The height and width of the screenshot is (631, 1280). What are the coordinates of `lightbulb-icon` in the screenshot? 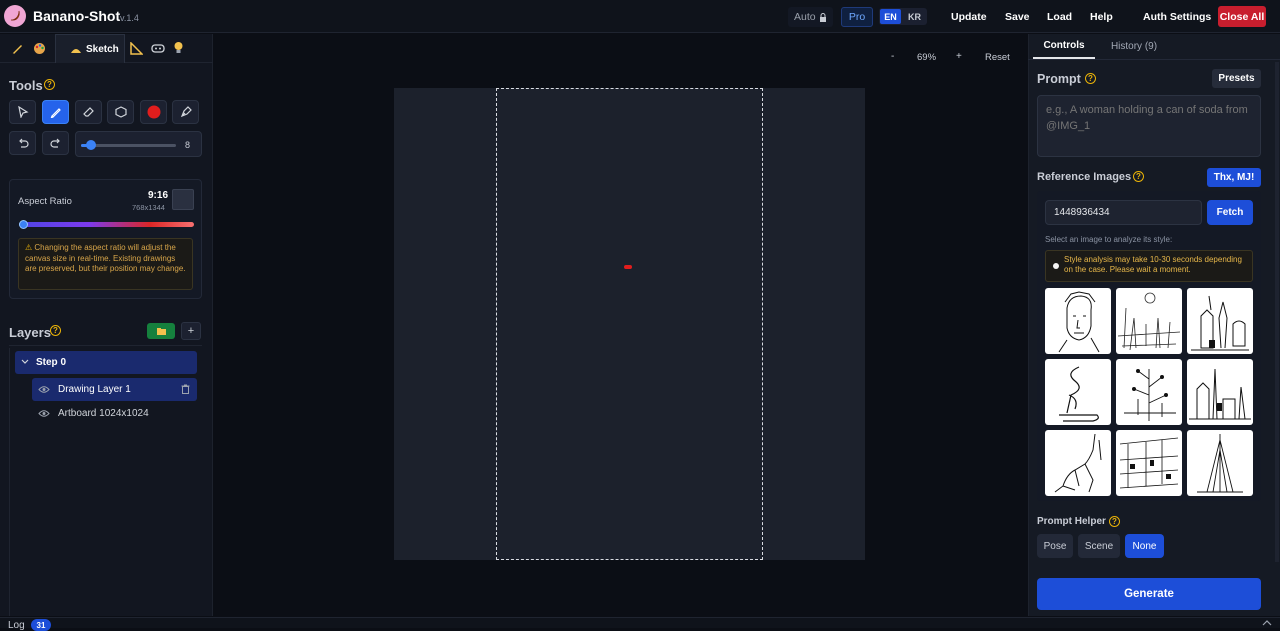 It's located at (178, 48).